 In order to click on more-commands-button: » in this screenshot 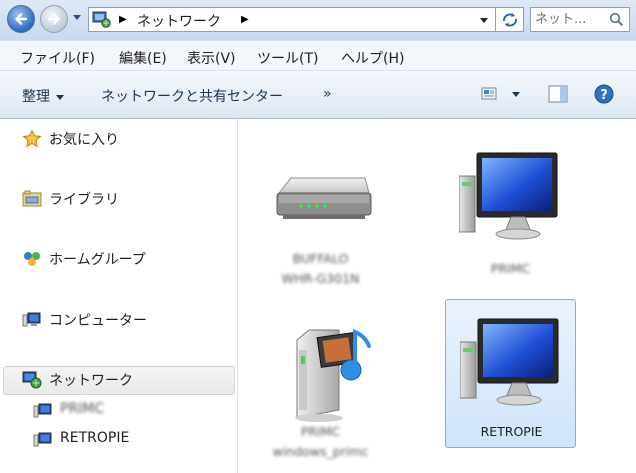, I will do `click(327, 94)`.